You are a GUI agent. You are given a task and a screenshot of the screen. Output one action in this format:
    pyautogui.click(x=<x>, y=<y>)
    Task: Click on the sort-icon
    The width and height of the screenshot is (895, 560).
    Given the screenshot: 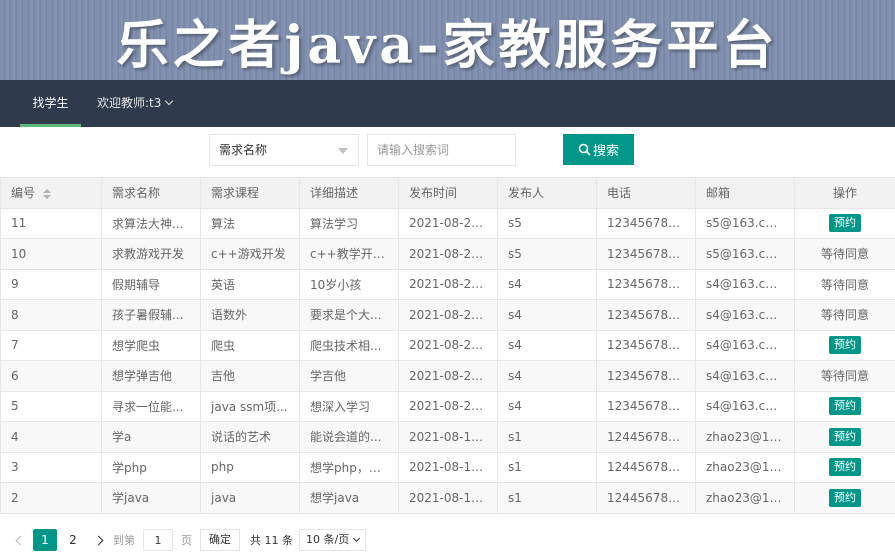 What is the action you would take?
    pyautogui.click(x=47, y=193)
    